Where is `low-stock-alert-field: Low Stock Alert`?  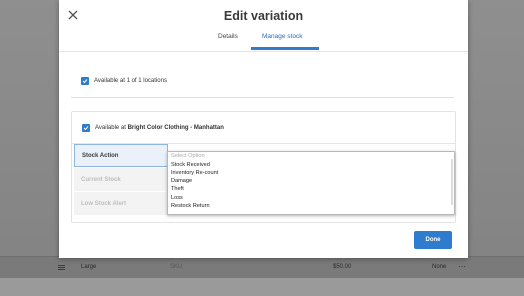 low-stock-alert-field: Low Stock Alert is located at coordinates (121, 203).